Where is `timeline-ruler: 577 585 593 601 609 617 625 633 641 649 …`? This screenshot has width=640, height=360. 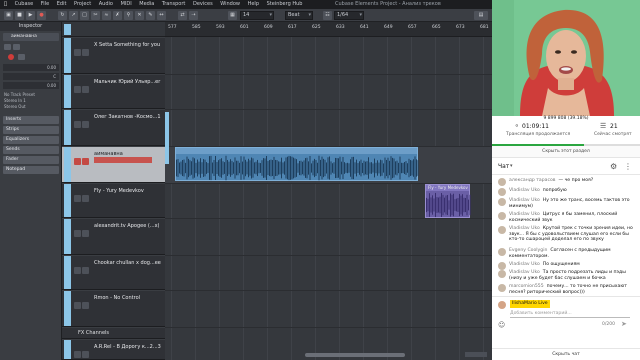 timeline-ruler: 577 585 593 601 609 617 625 633 641 649 … is located at coordinates (328, 29).